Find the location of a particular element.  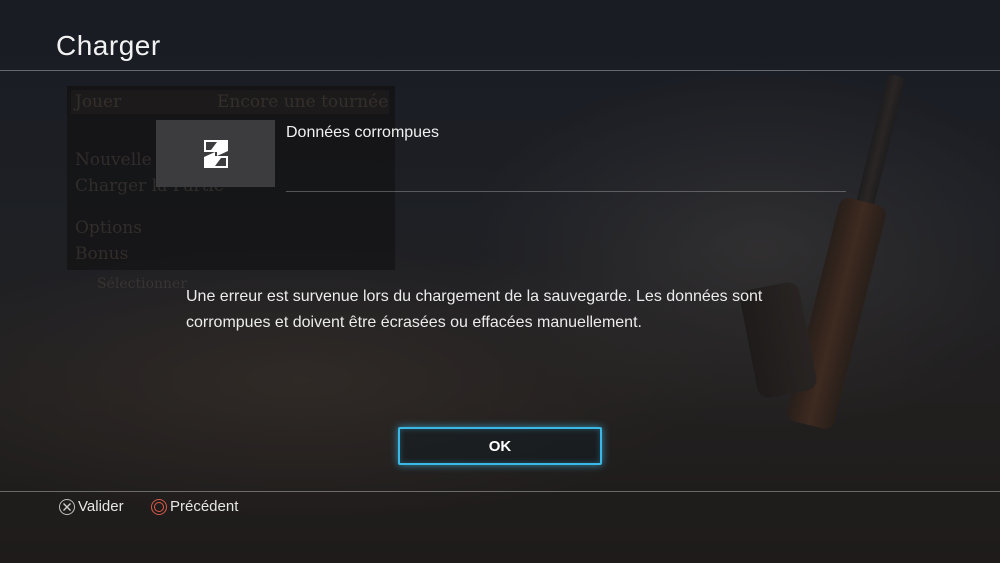

back-hint: Précédent is located at coordinates (194, 506).